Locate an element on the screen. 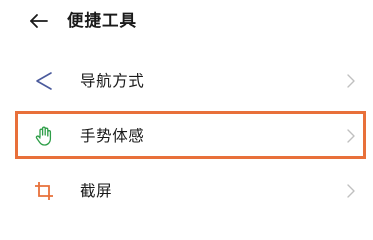 The image size is (373, 240). crop-icon is located at coordinates (44, 191).